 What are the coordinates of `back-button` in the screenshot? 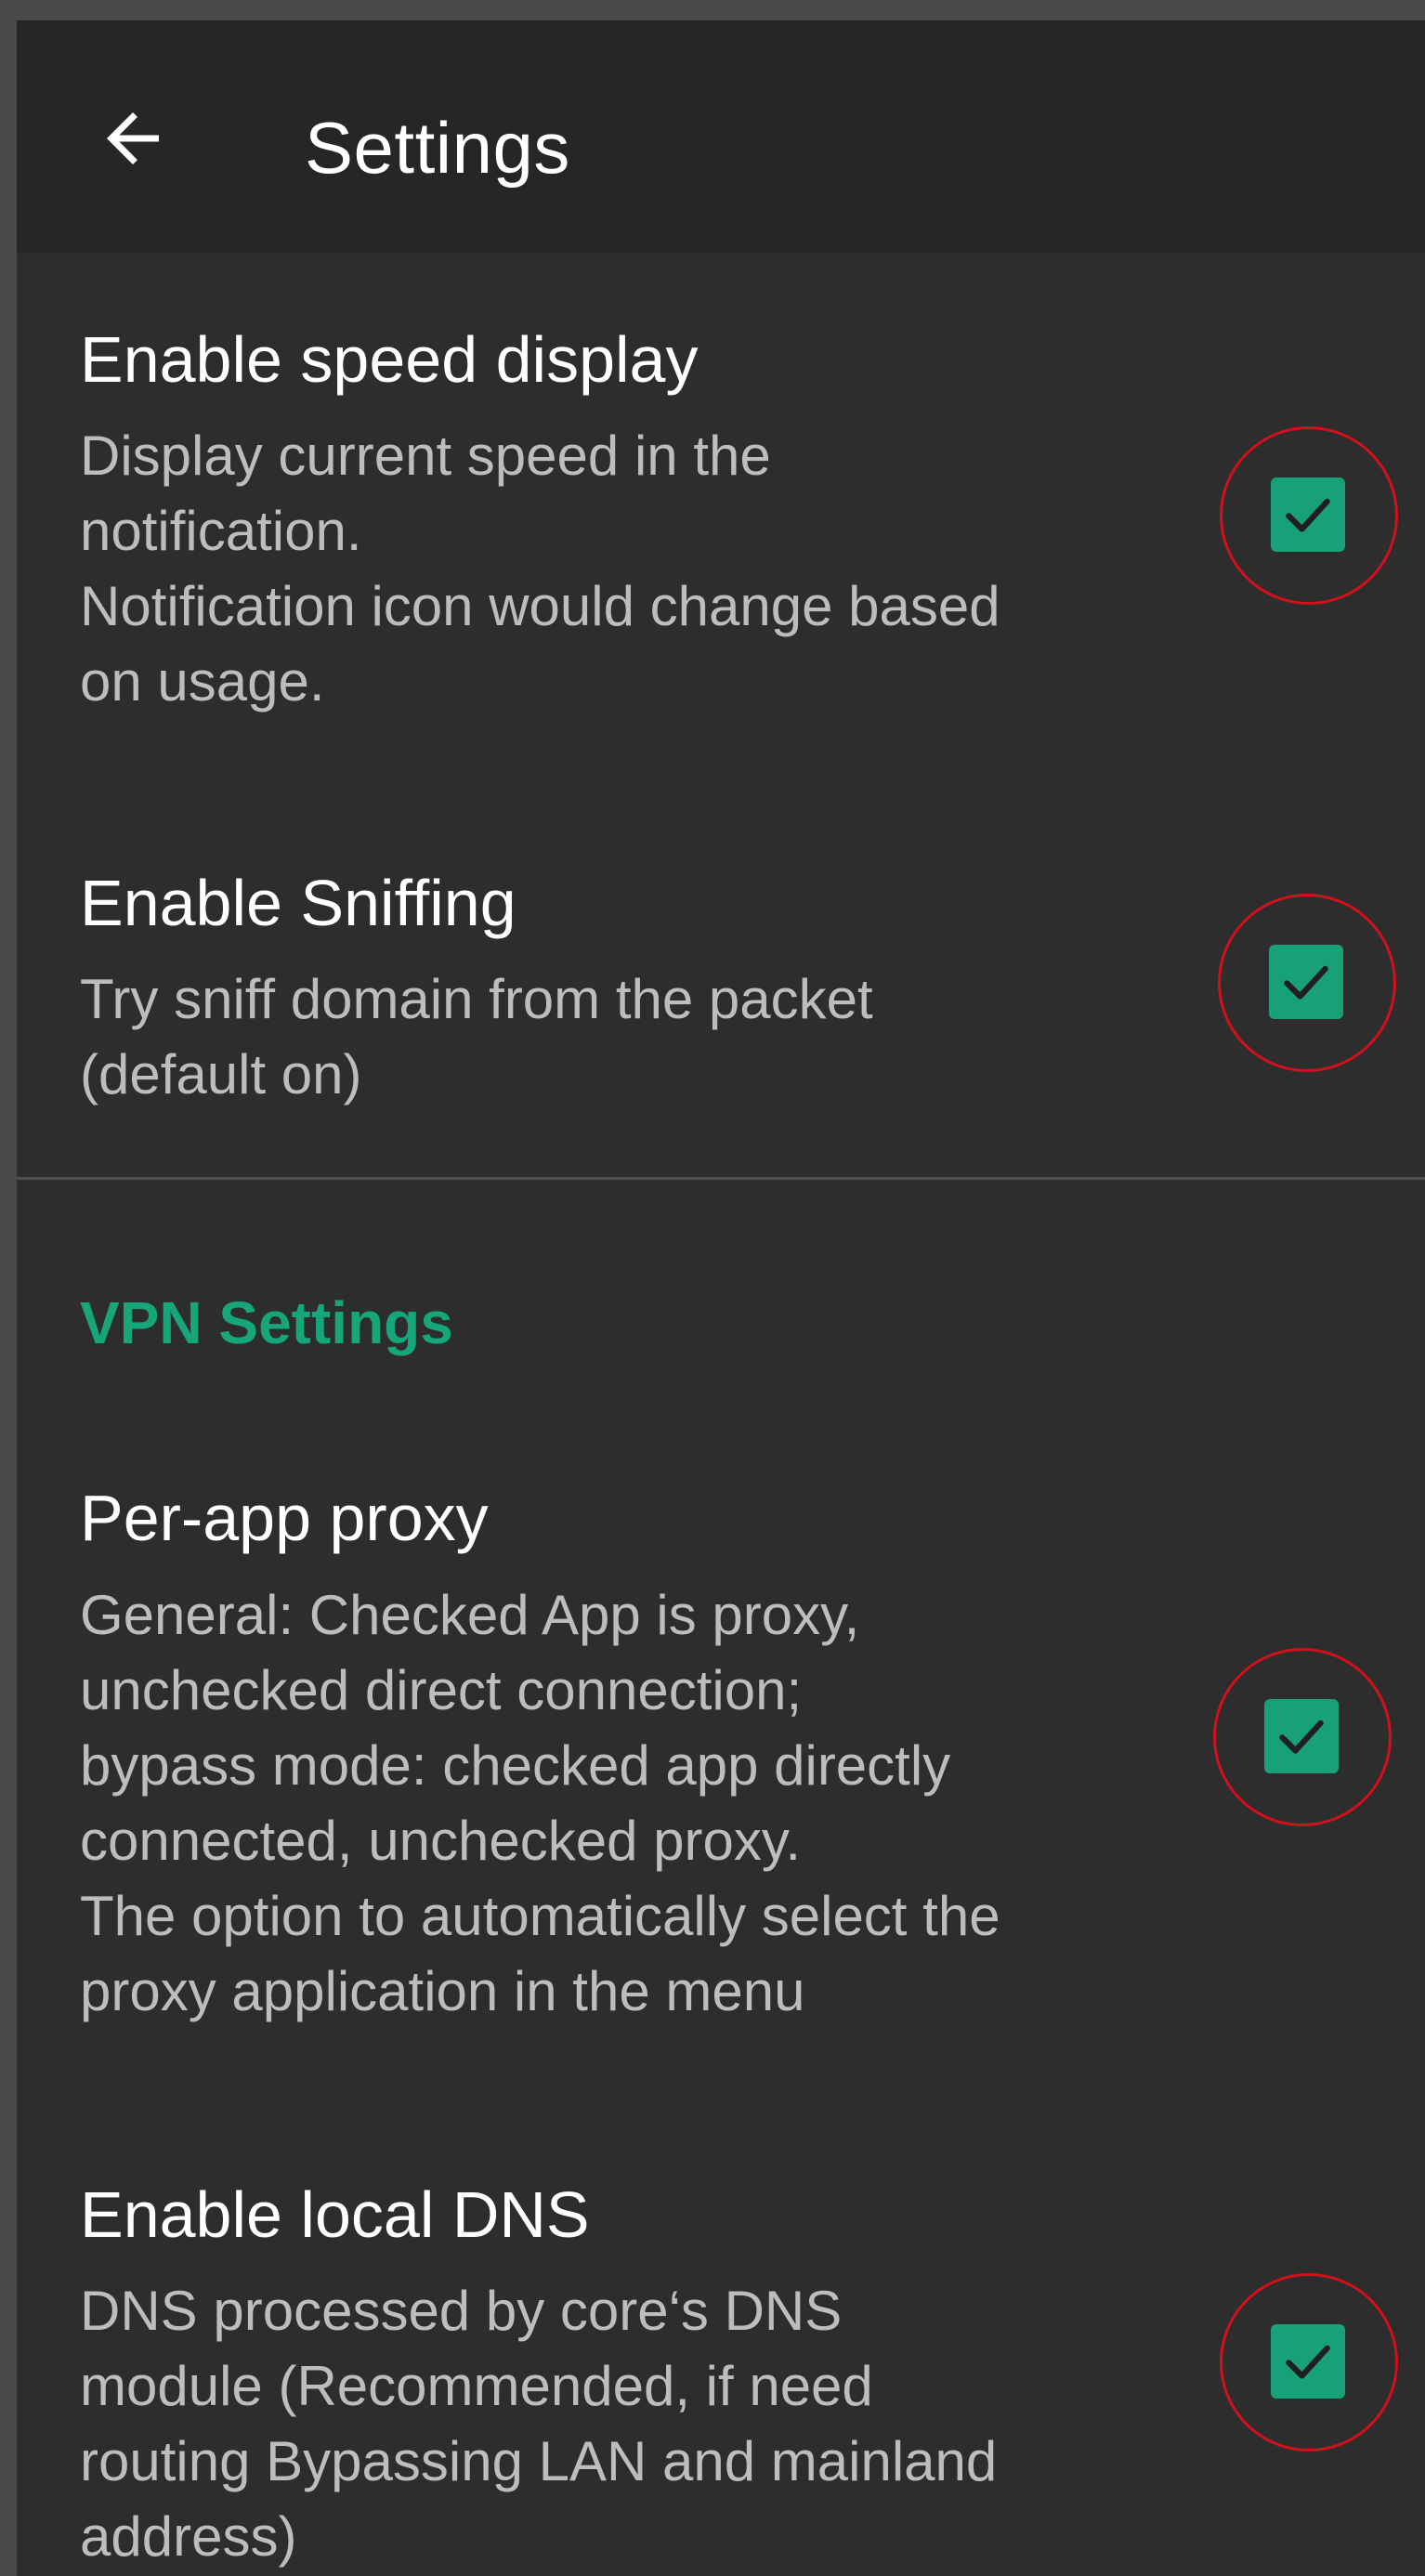 It's located at (133, 138).